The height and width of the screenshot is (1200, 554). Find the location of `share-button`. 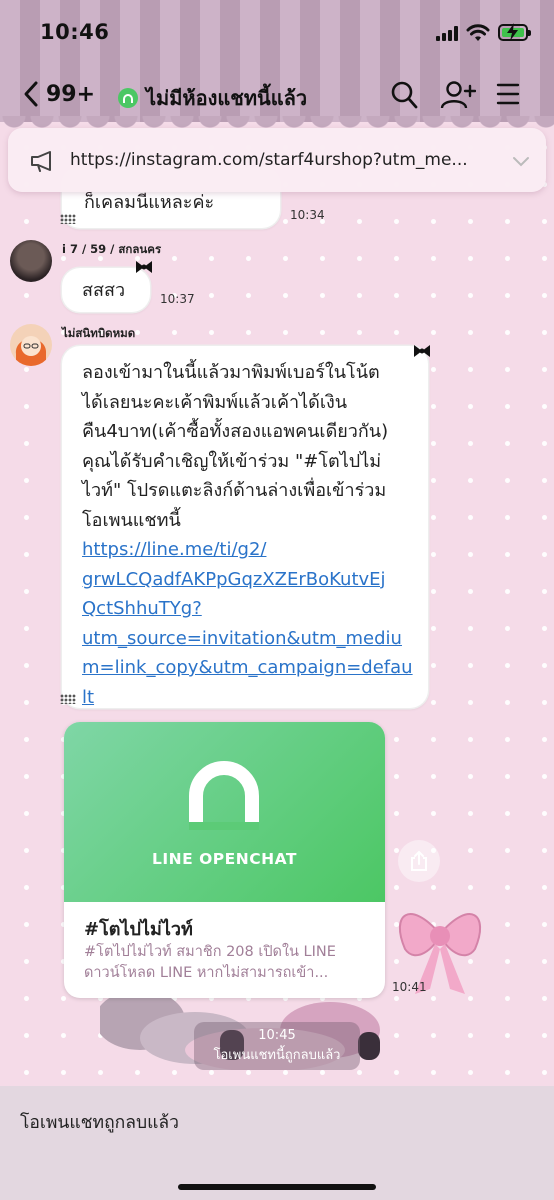

share-button is located at coordinates (419, 861).